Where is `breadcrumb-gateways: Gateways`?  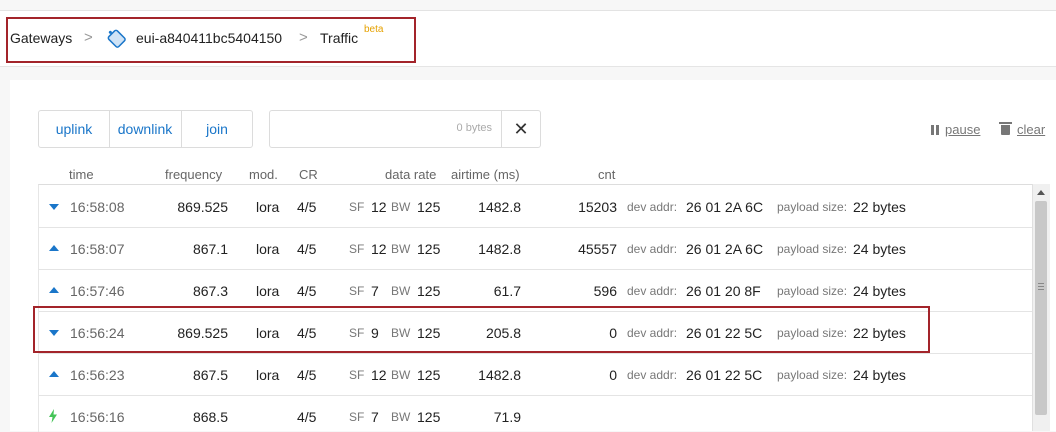 breadcrumb-gateways: Gateways is located at coordinates (41, 38).